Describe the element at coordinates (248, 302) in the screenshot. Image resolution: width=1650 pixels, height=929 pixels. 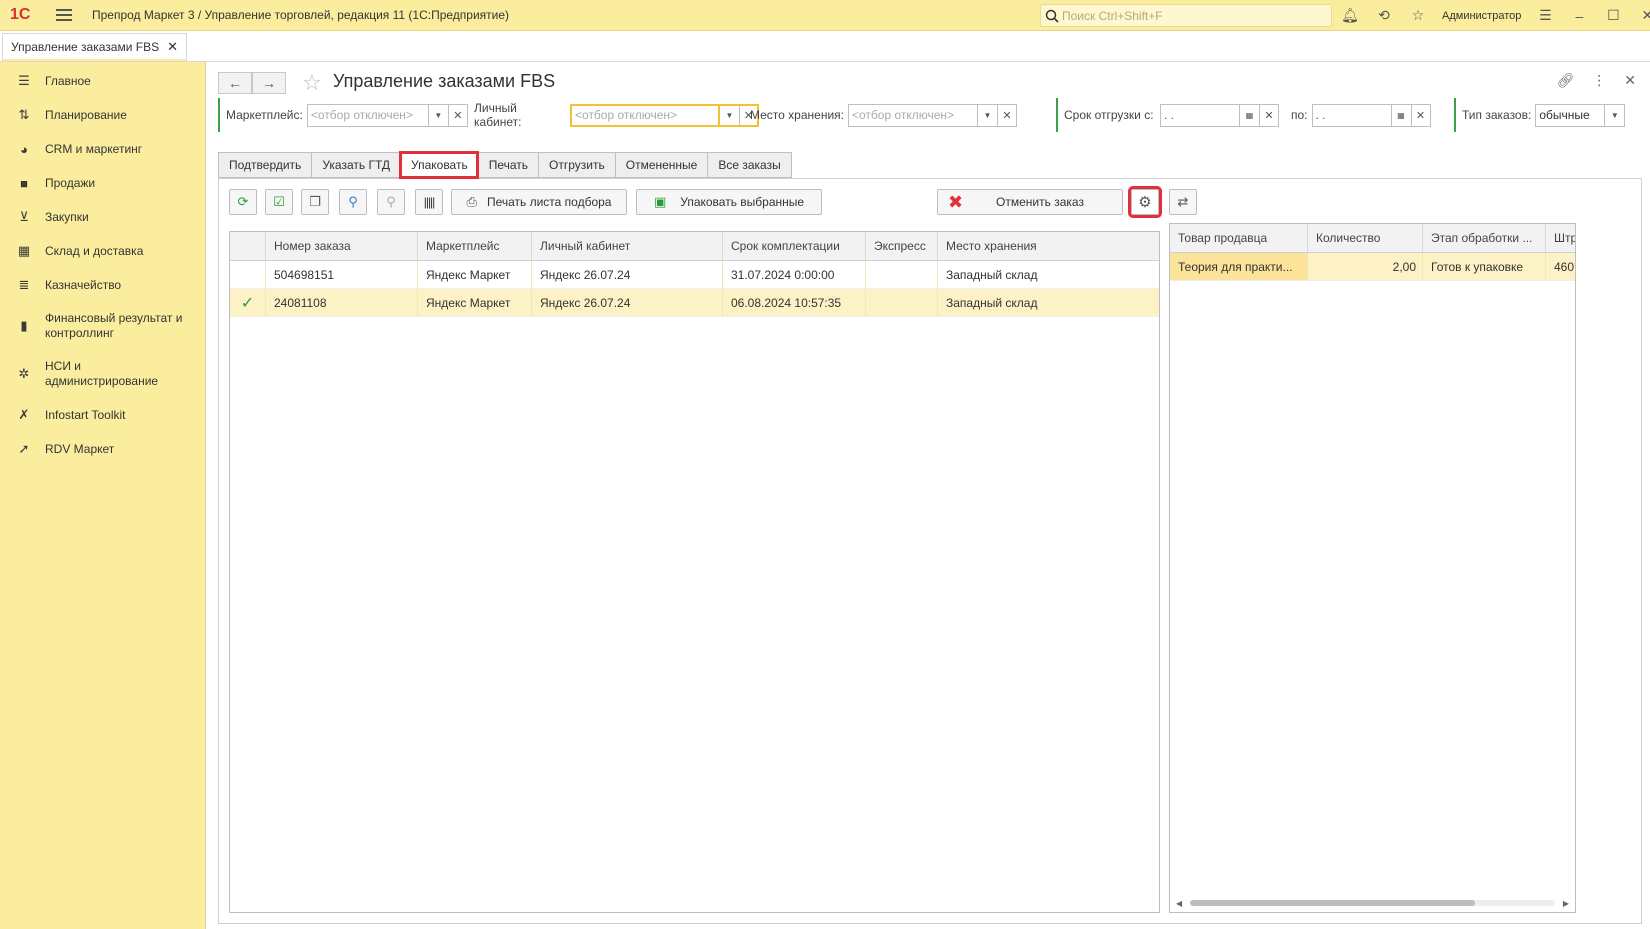
I see `checkmark-icon: ✓` at that location.